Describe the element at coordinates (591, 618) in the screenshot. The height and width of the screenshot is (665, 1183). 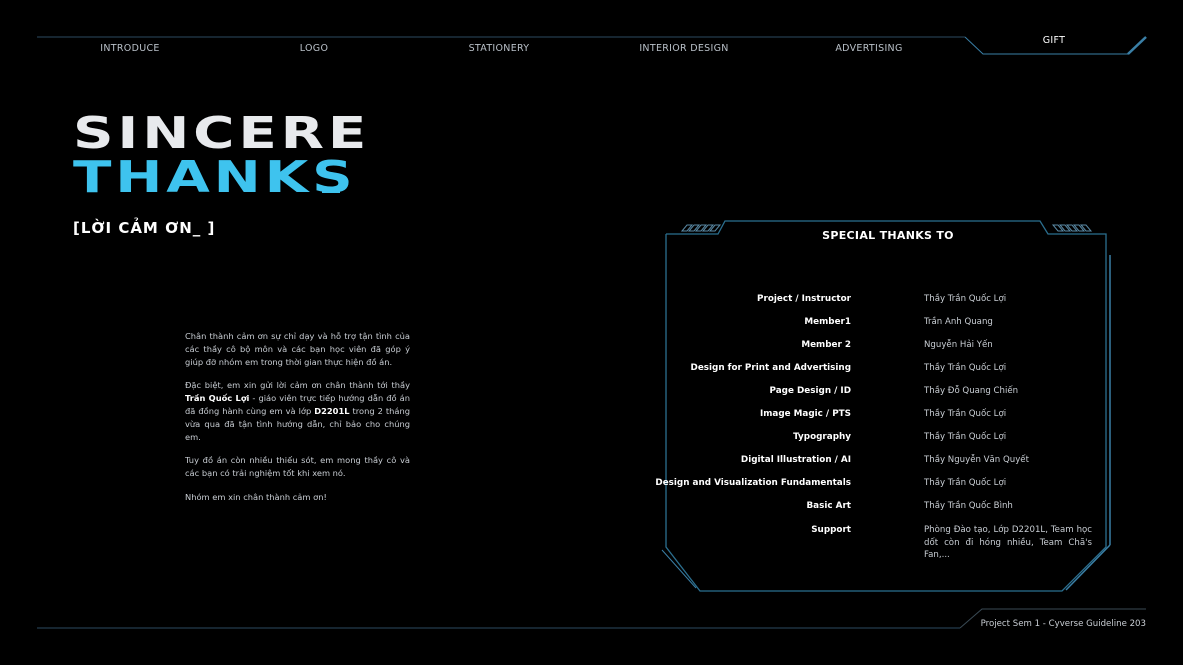
I see `footer-frame` at that location.